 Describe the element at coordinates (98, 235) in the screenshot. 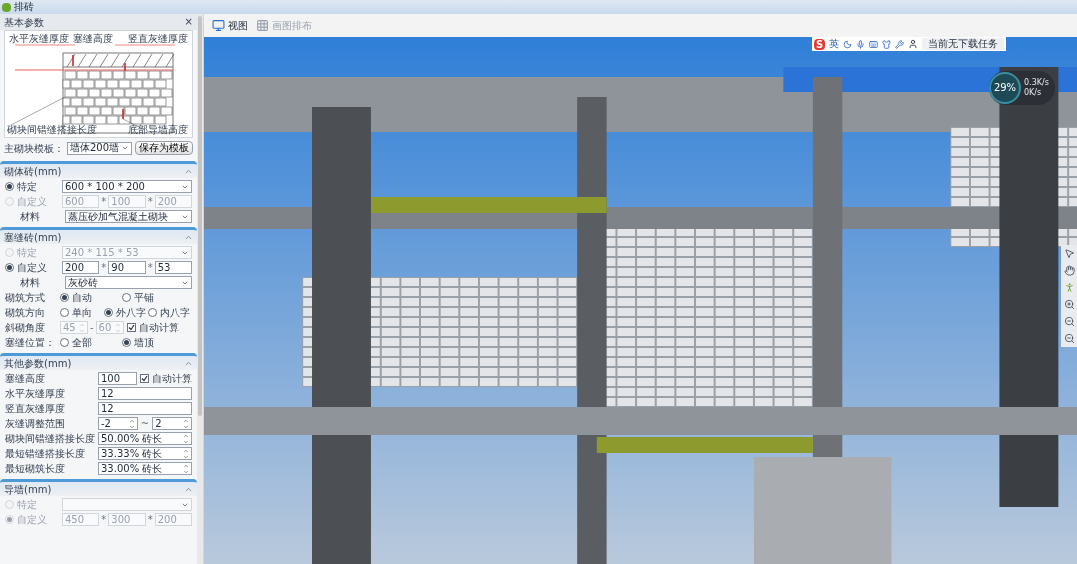

I see `section-header: 塞缝砖(mm)` at that location.